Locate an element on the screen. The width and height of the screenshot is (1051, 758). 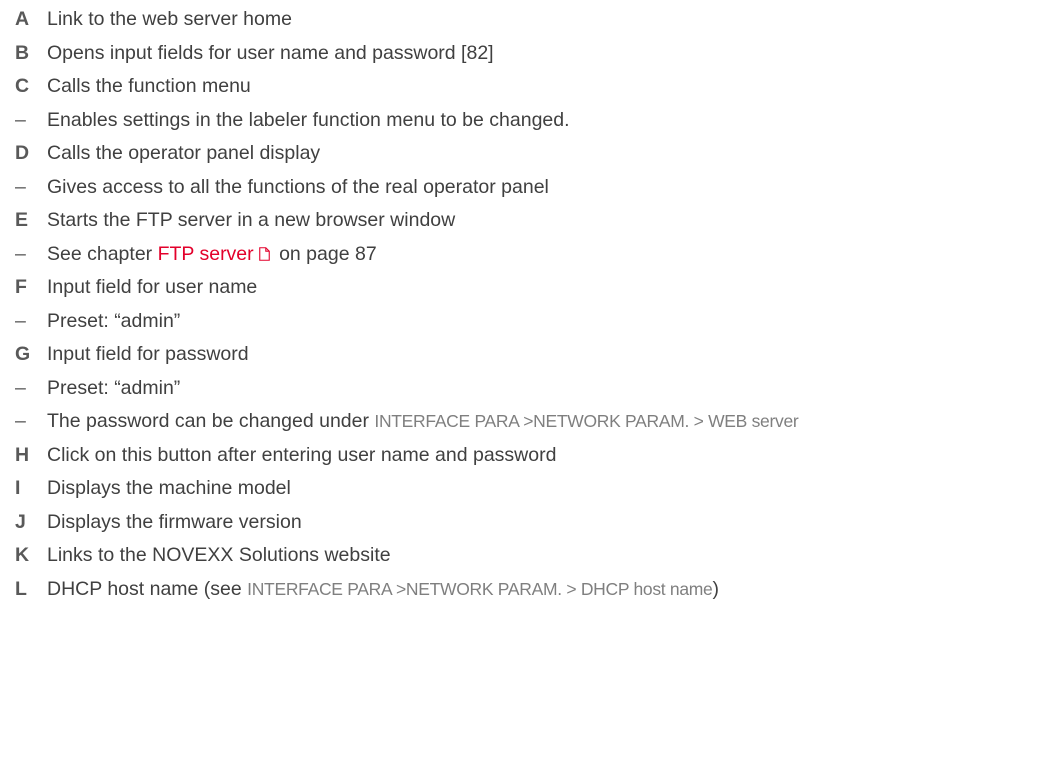
legend-text: Links to the NOVEXX Solutions website is located at coordinates (219, 555).